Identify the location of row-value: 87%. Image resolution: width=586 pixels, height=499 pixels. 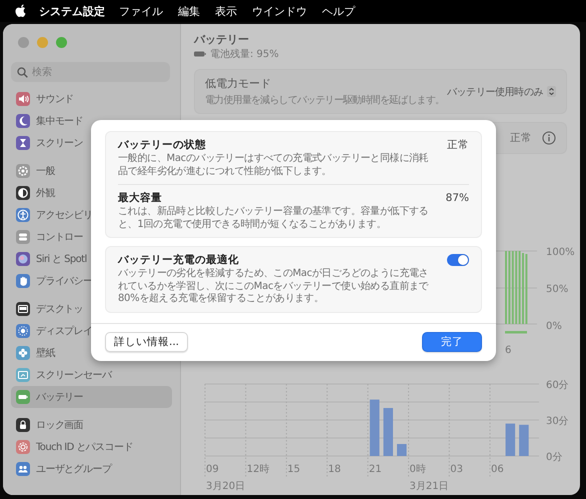
(457, 198).